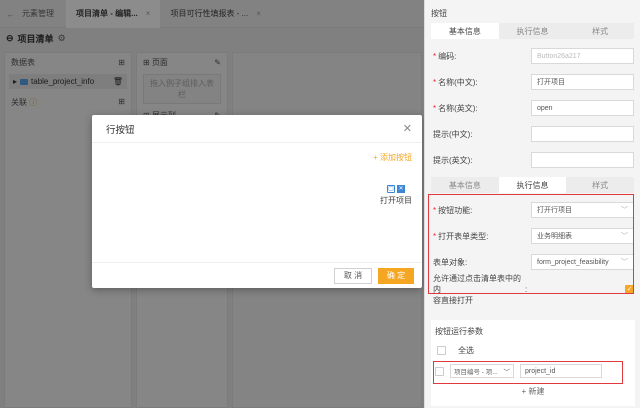 The image size is (640, 408). I want to click on row-button-item: ▢ ✕ 打开项目, so click(396, 195).